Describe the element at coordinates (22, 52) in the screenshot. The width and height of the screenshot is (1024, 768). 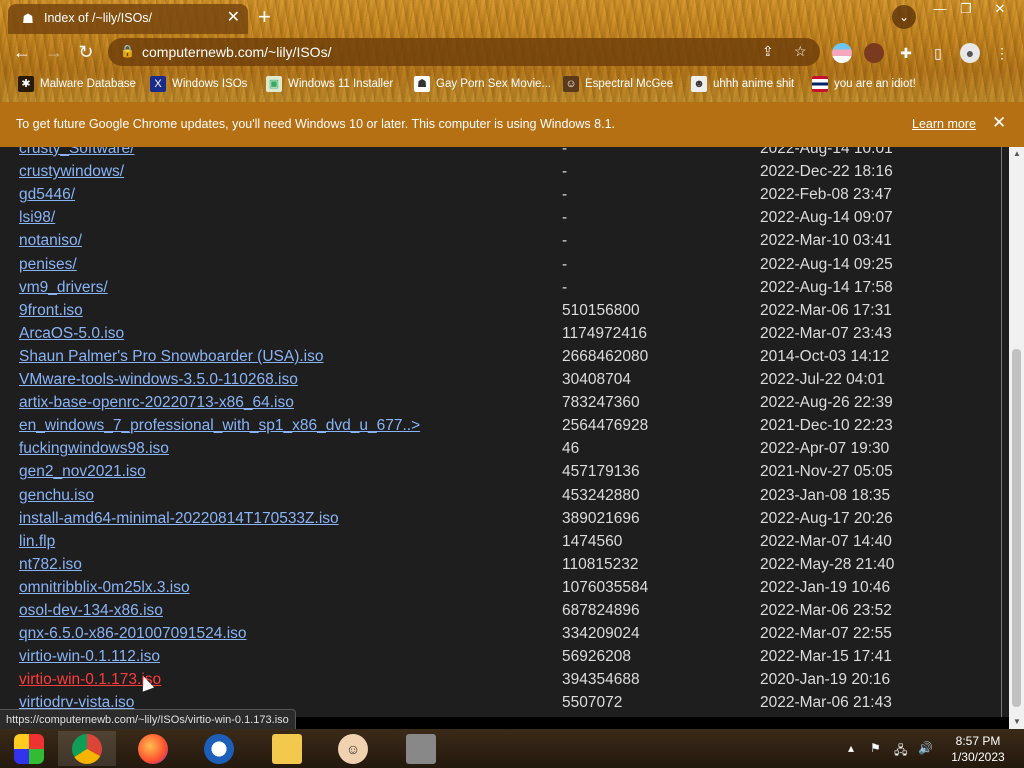
I see `back-button: ←` at that location.